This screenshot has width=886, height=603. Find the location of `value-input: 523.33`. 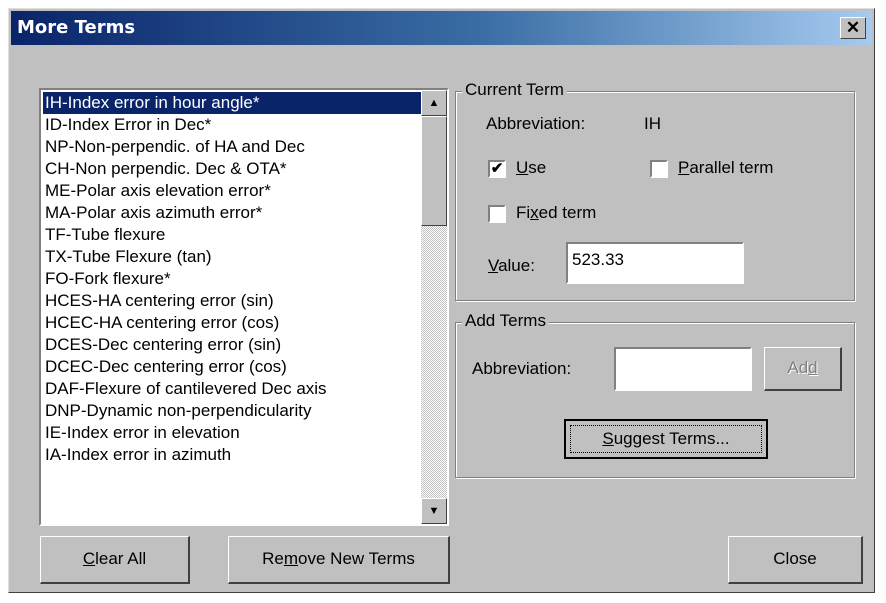

value-input: 523.33 is located at coordinates (655, 263).